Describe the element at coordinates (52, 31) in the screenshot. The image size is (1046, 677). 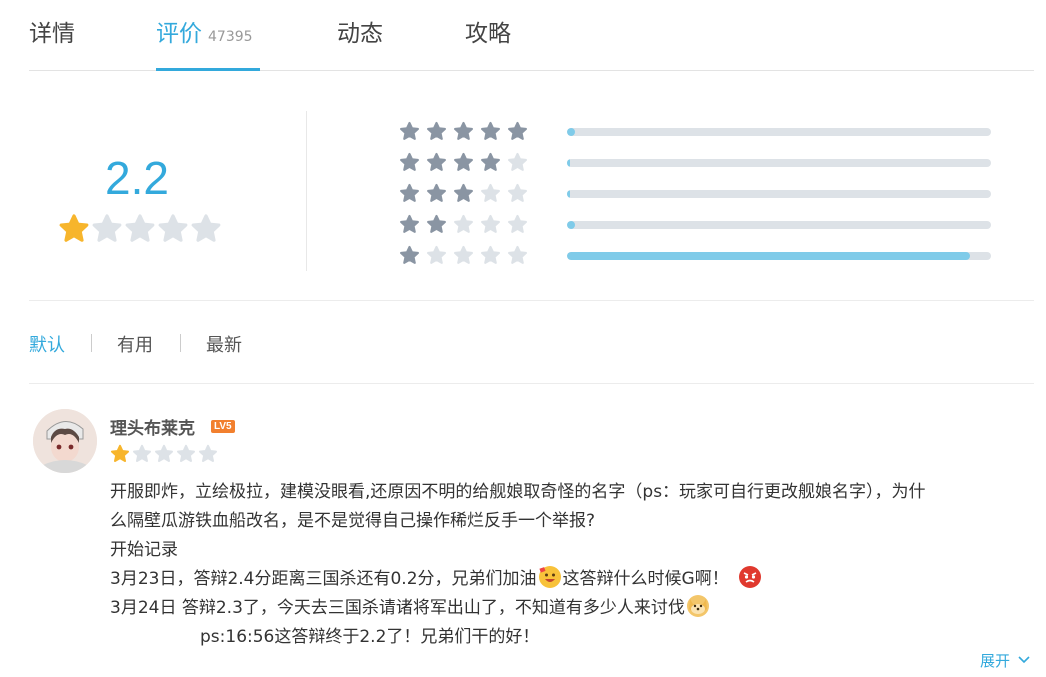
I see `tab-details: 详情` at that location.